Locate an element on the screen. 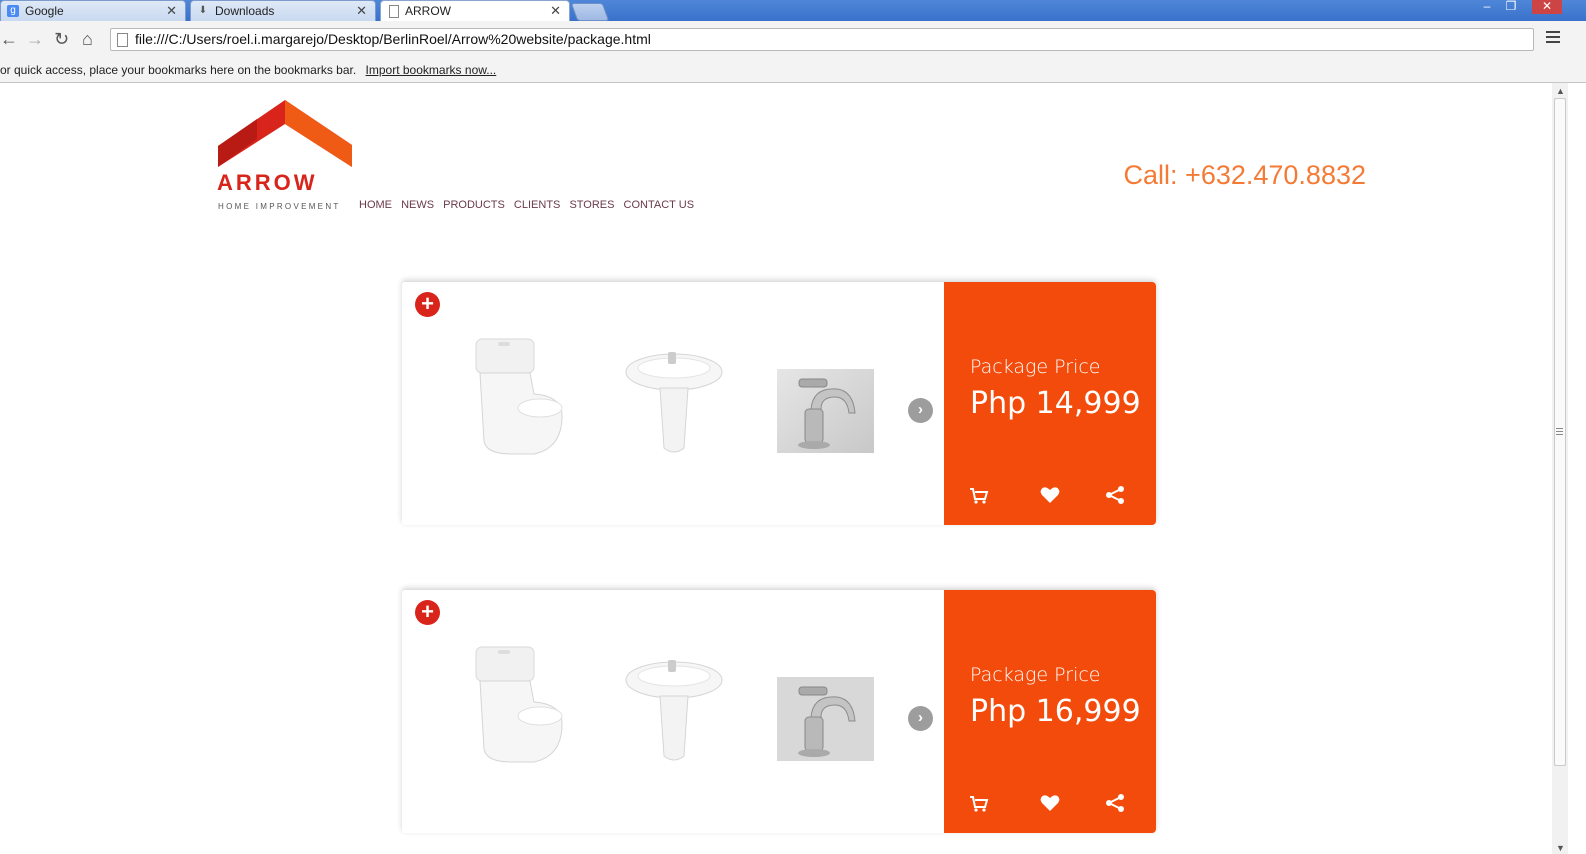  arrow-logo-roof is located at coordinates (287, 158).